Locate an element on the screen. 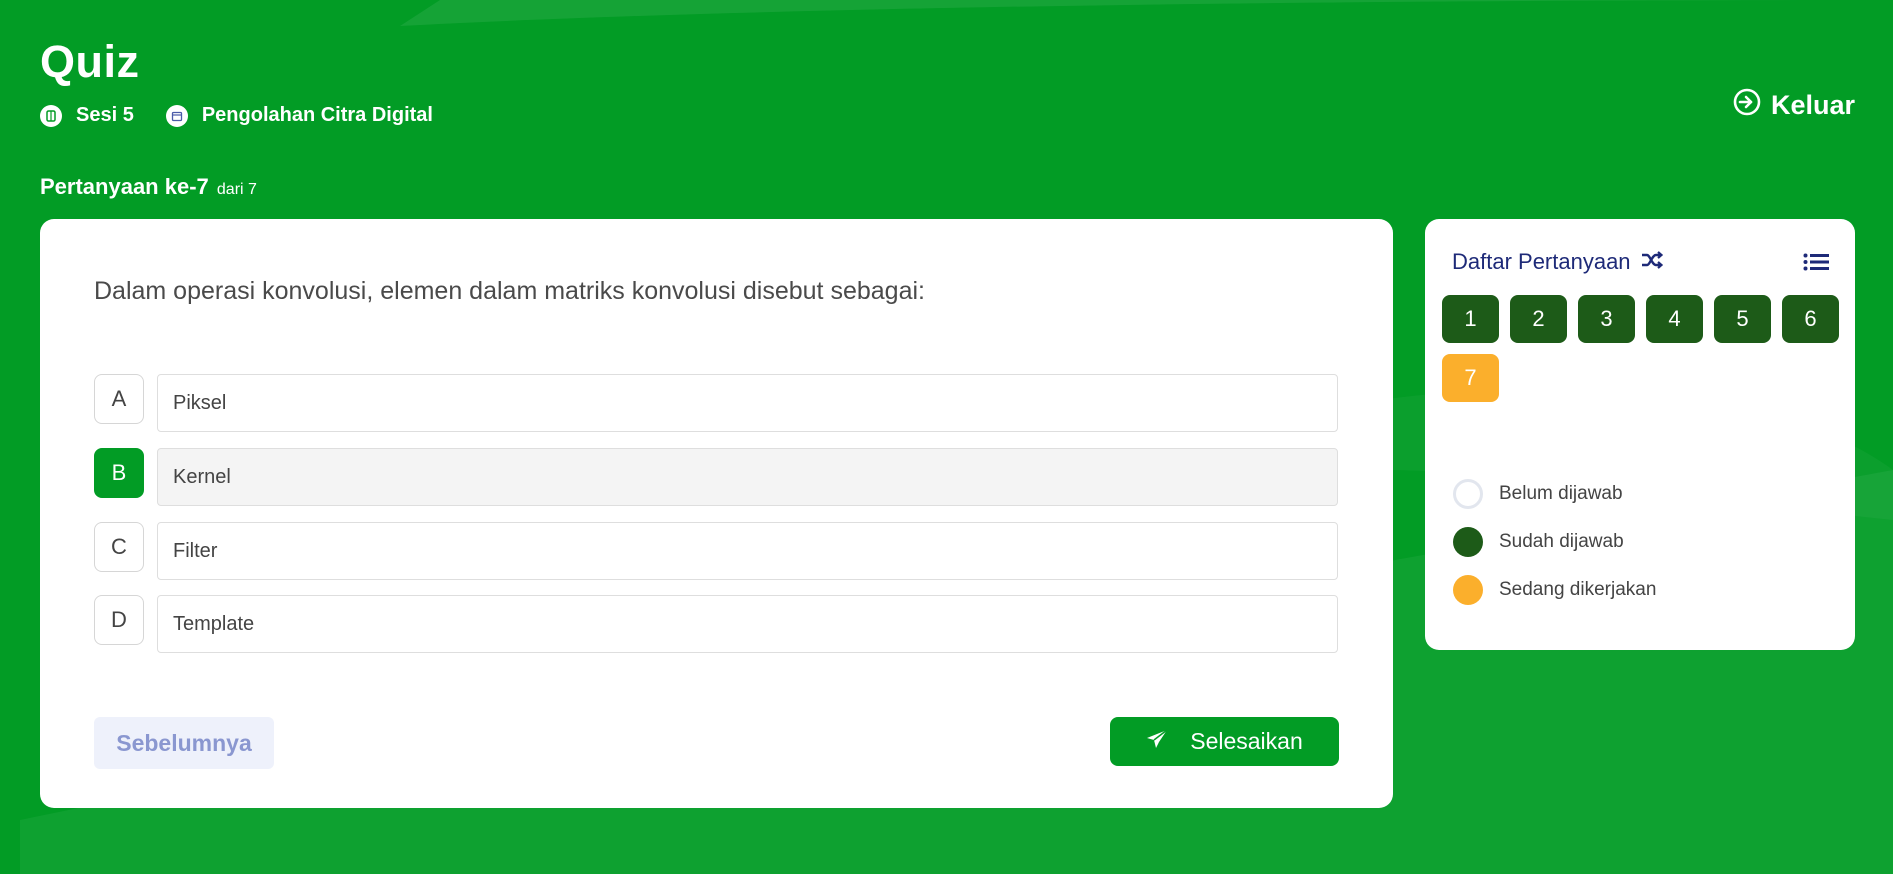  question-number-7: 7 is located at coordinates (1470, 378).